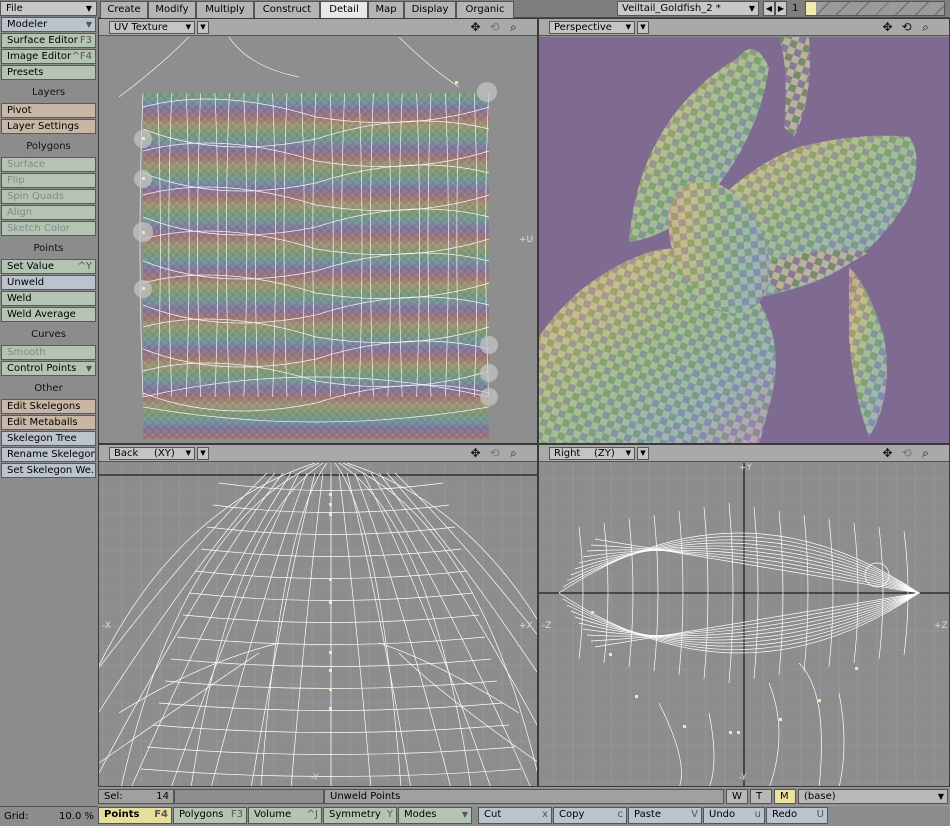 The width and height of the screenshot is (950, 826). I want to click on sidebar-item-weld-average: Weld Average, so click(48, 314).